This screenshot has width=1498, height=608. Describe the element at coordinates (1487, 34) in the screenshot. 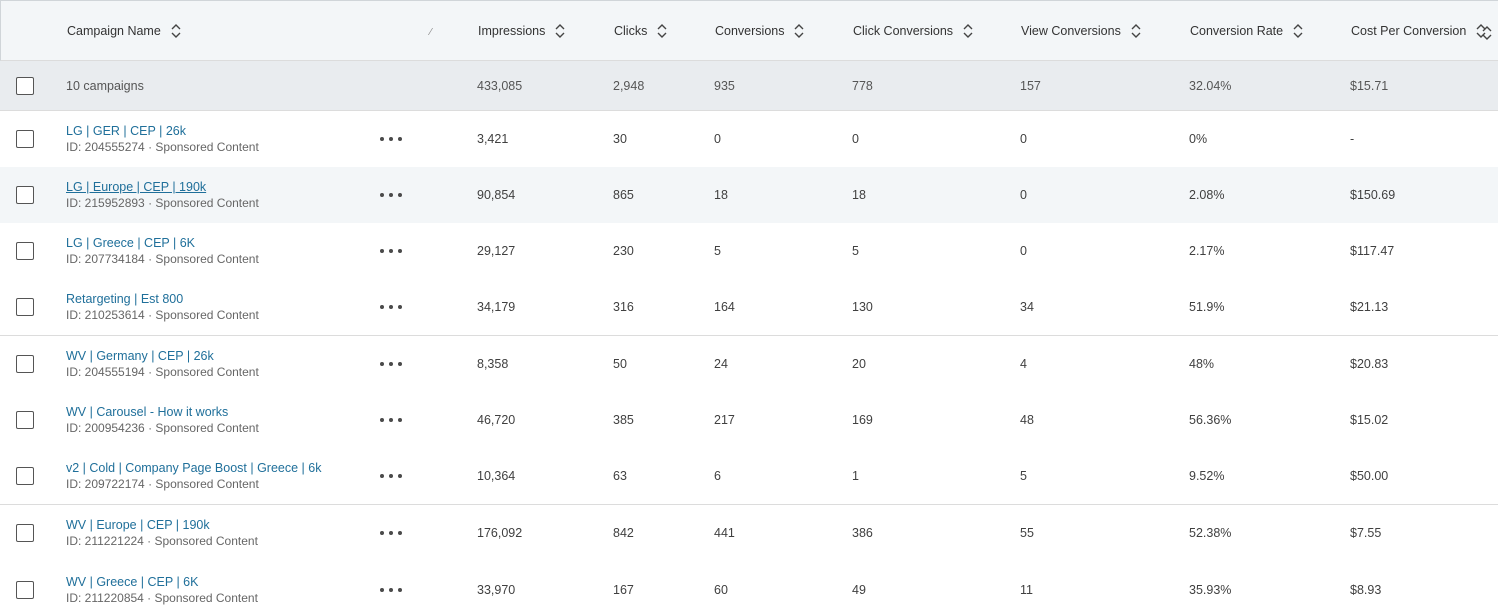

I see `scroll-right-icon` at that location.